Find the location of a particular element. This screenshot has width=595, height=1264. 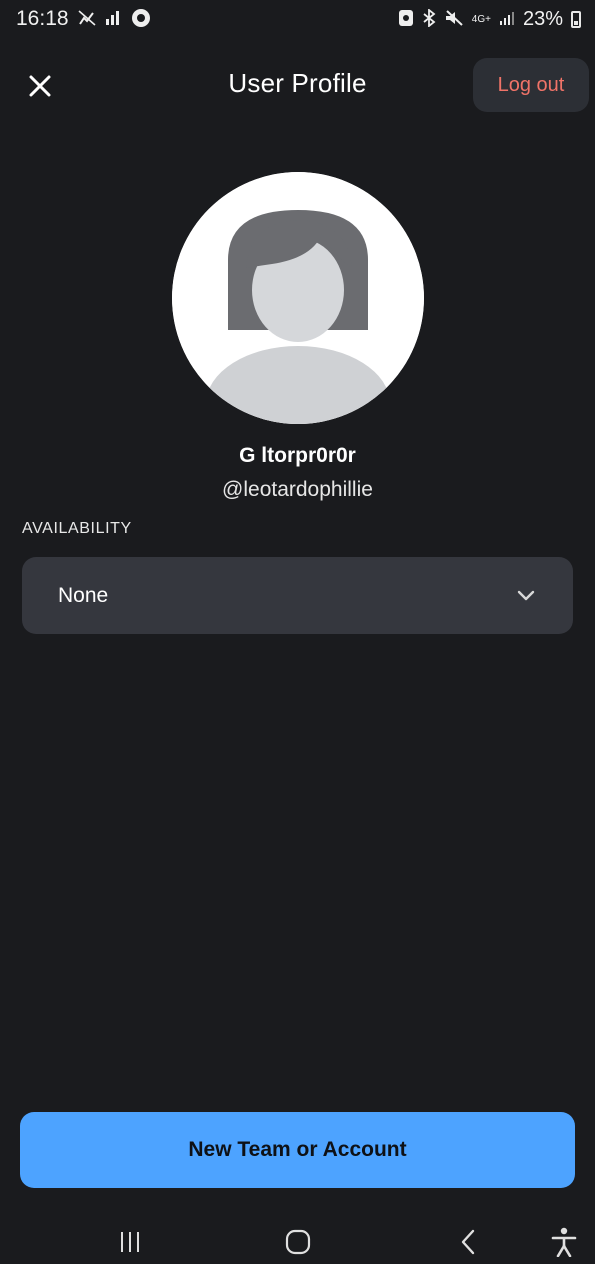

lock-notification-icon is located at coordinates (406, 19).